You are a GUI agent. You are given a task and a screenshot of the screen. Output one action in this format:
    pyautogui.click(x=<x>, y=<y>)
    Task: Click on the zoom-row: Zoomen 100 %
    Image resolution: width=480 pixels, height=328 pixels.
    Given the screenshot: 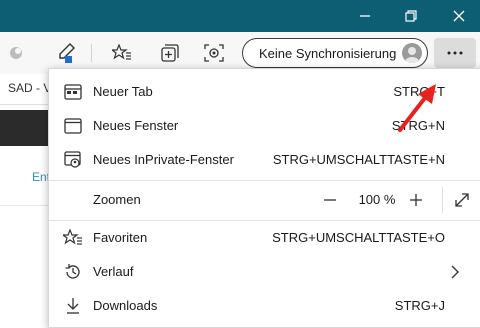 What is the action you would take?
    pyautogui.click(x=264, y=200)
    